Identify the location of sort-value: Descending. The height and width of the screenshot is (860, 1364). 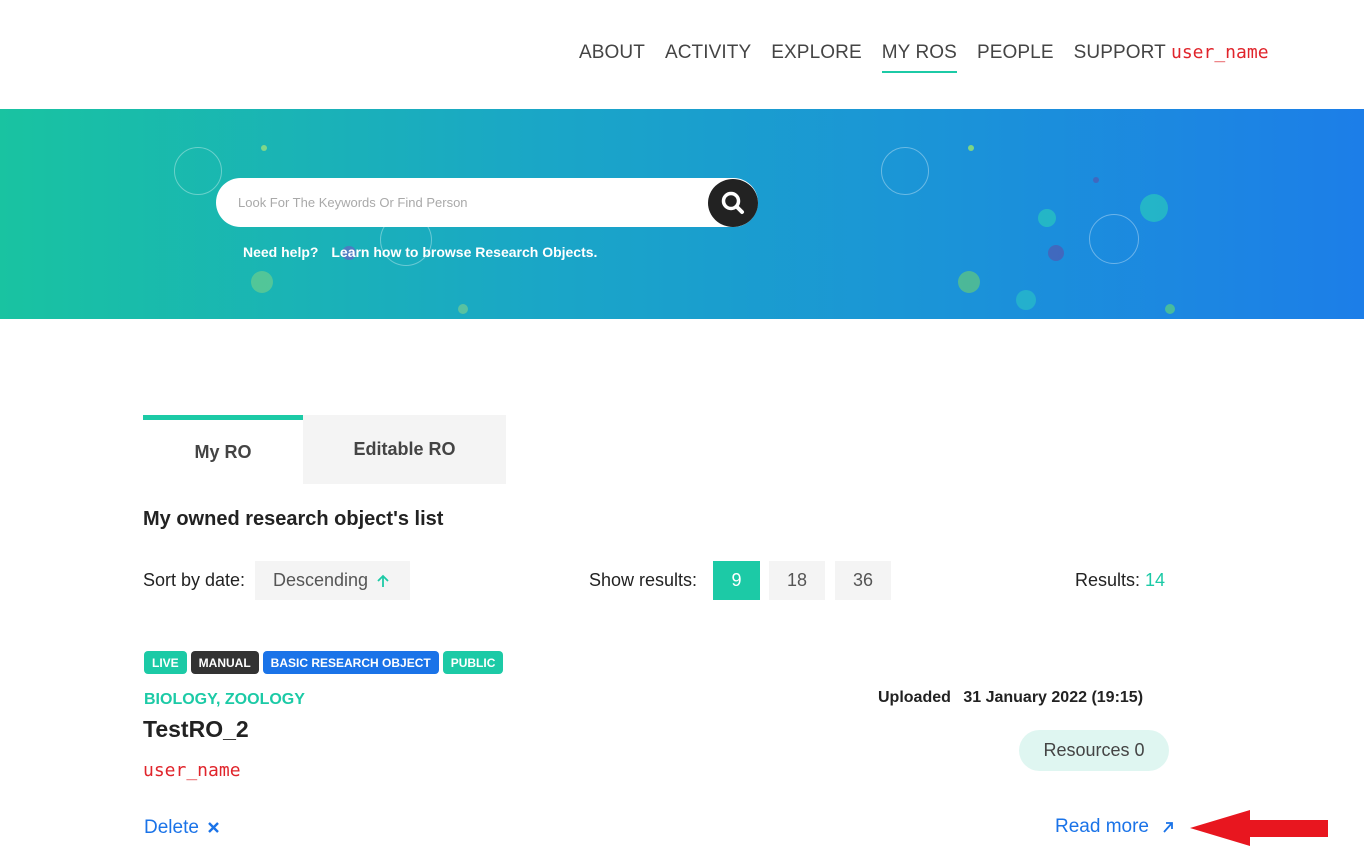
(321, 580).